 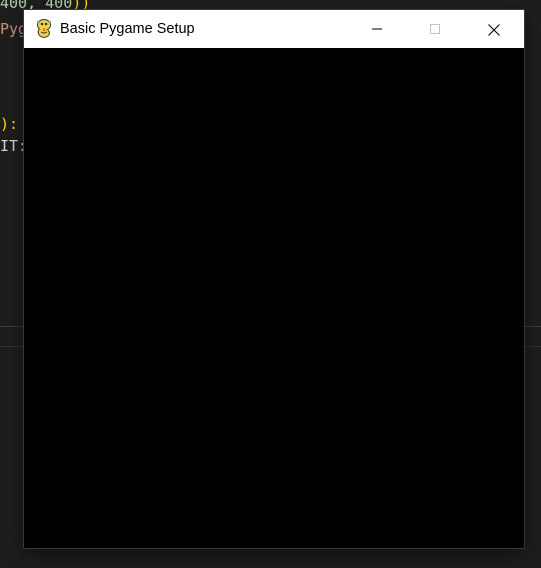 I want to click on maximize-button, so click(x=435, y=29).